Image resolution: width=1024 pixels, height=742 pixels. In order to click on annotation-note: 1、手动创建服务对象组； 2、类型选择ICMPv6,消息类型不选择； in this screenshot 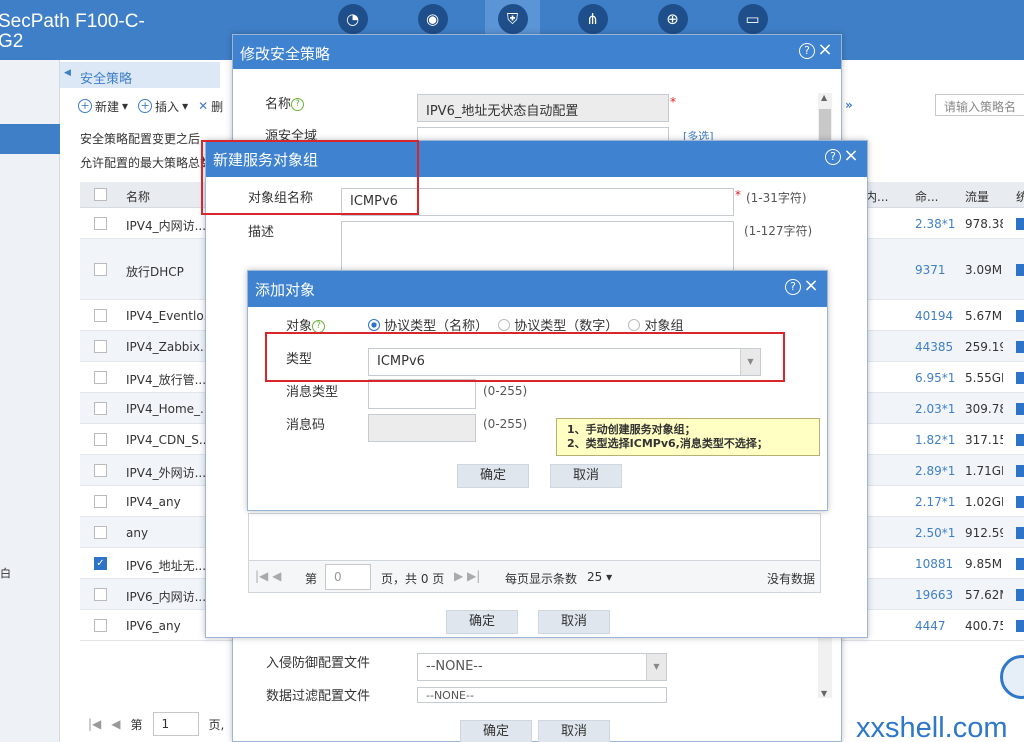, I will do `click(688, 437)`.